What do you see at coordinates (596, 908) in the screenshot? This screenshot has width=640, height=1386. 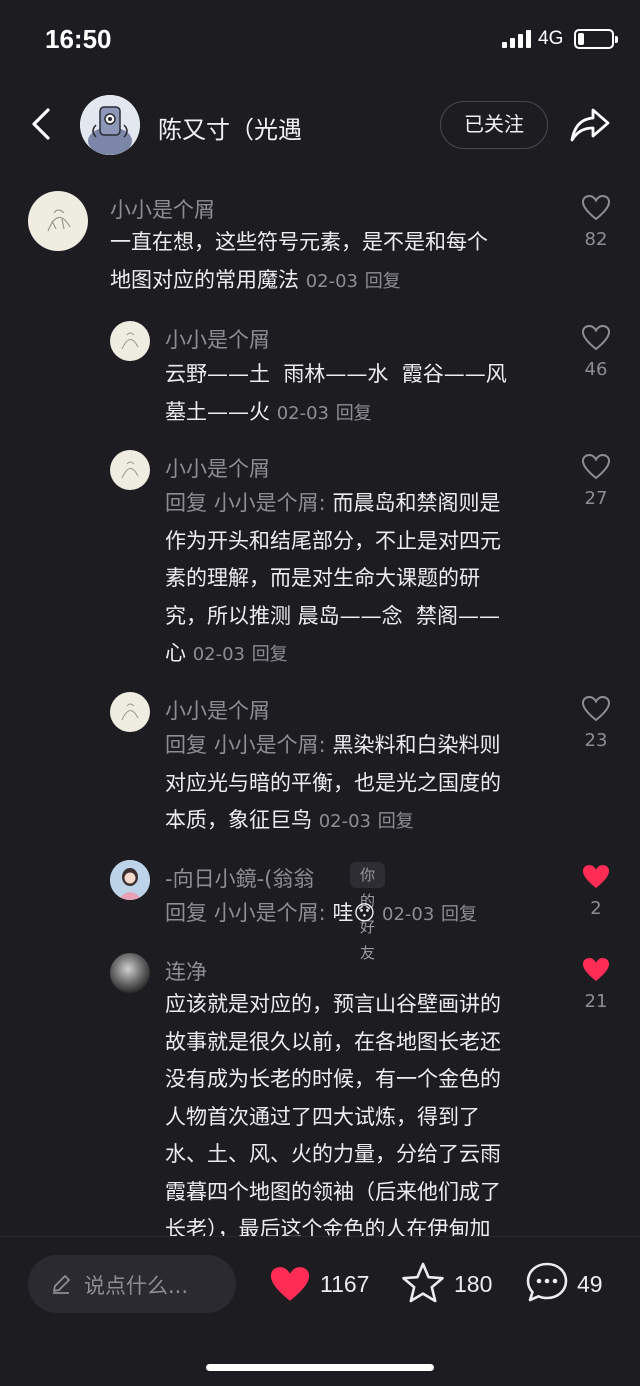 I see `like-count: 2` at bounding box center [596, 908].